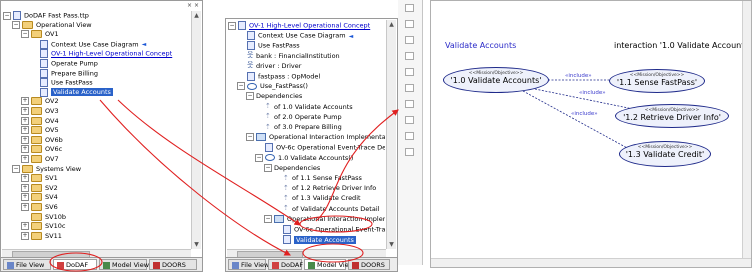  Describe the element at coordinates (298, 127) in the screenshot. I see `tree-item: ⇡ of 3.0 Prepare Billing` at that location.